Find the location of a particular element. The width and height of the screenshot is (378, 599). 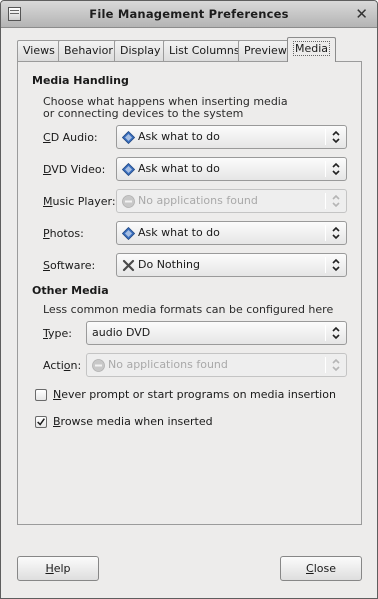

browse-media-label: Browse media when inserted is located at coordinates (133, 421).